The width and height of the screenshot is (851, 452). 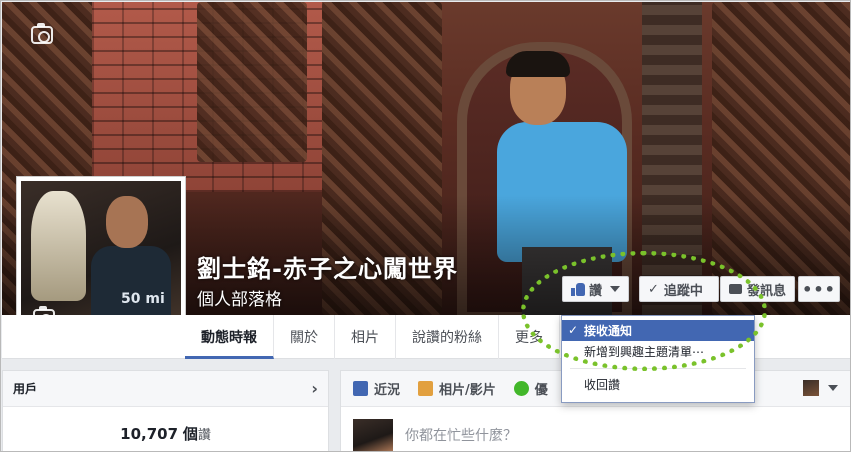 I want to click on like-button: 讚, so click(x=595, y=289).